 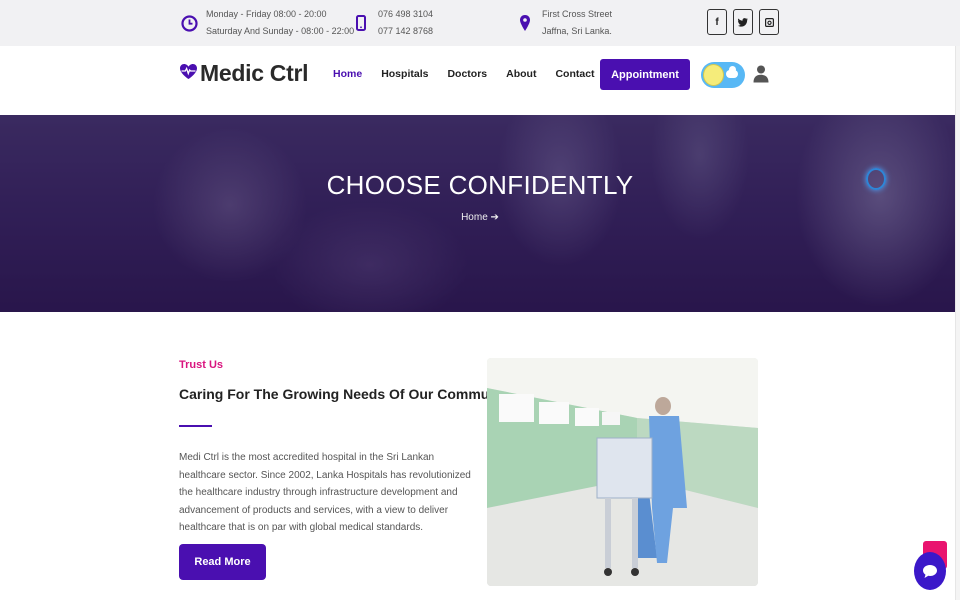 What do you see at coordinates (467, 74) in the screenshot?
I see `nav-doctors: Doctors` at bounding box center [467, 74].